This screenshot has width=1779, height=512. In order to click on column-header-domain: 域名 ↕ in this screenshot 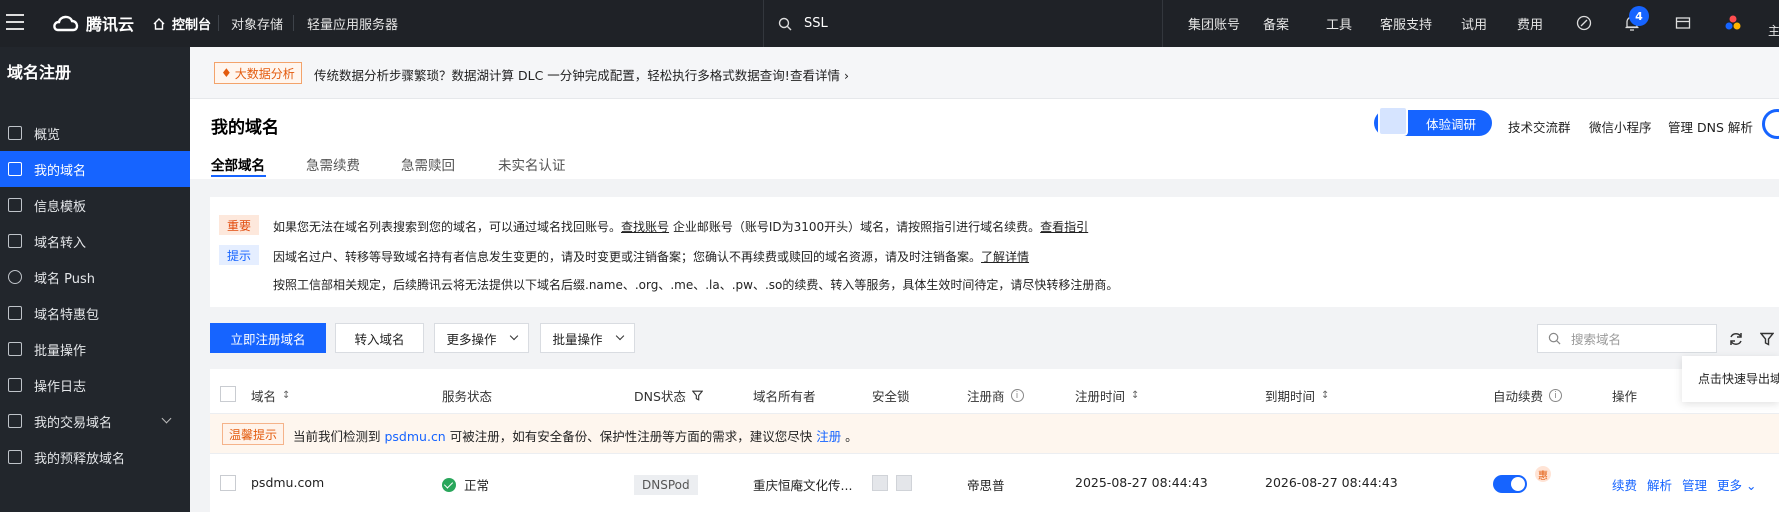, I will do `click(270, 395)`.